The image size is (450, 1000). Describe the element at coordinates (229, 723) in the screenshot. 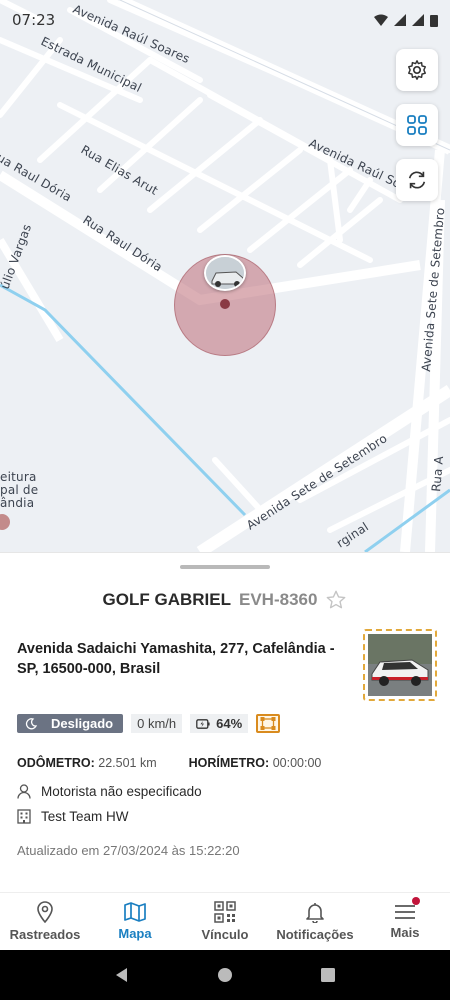

I see `battery-value: 64%` at that location.